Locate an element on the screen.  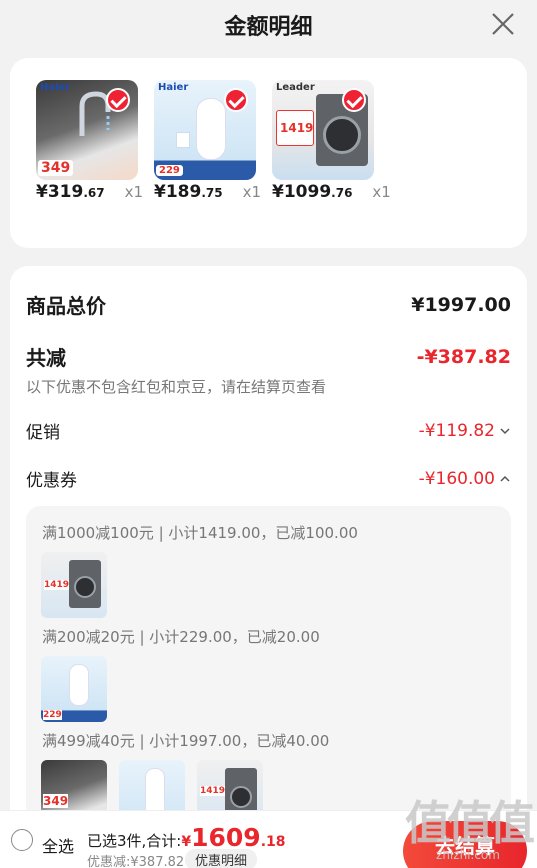
total-cents: .18 is located at coordinates (273, 842).